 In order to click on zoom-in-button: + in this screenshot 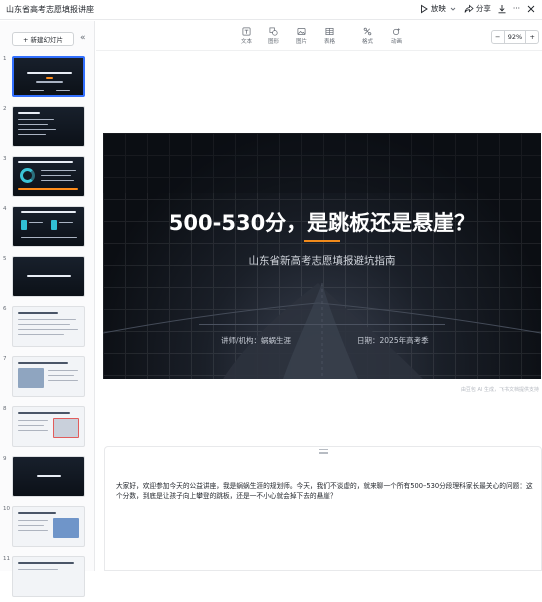, I will do `click(532, 37)`.